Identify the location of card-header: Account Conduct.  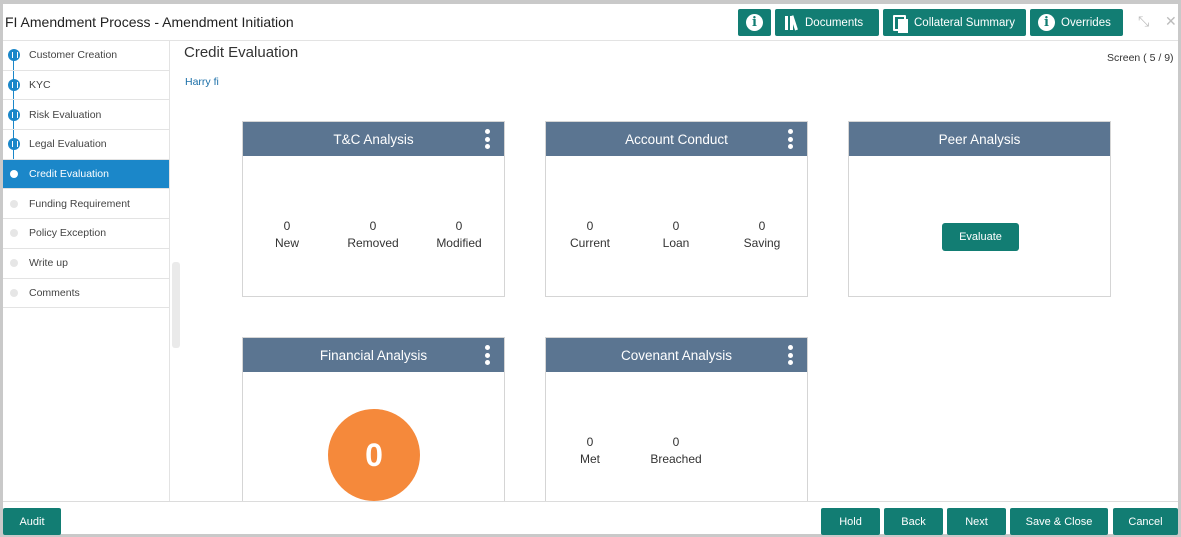
(676, 139).